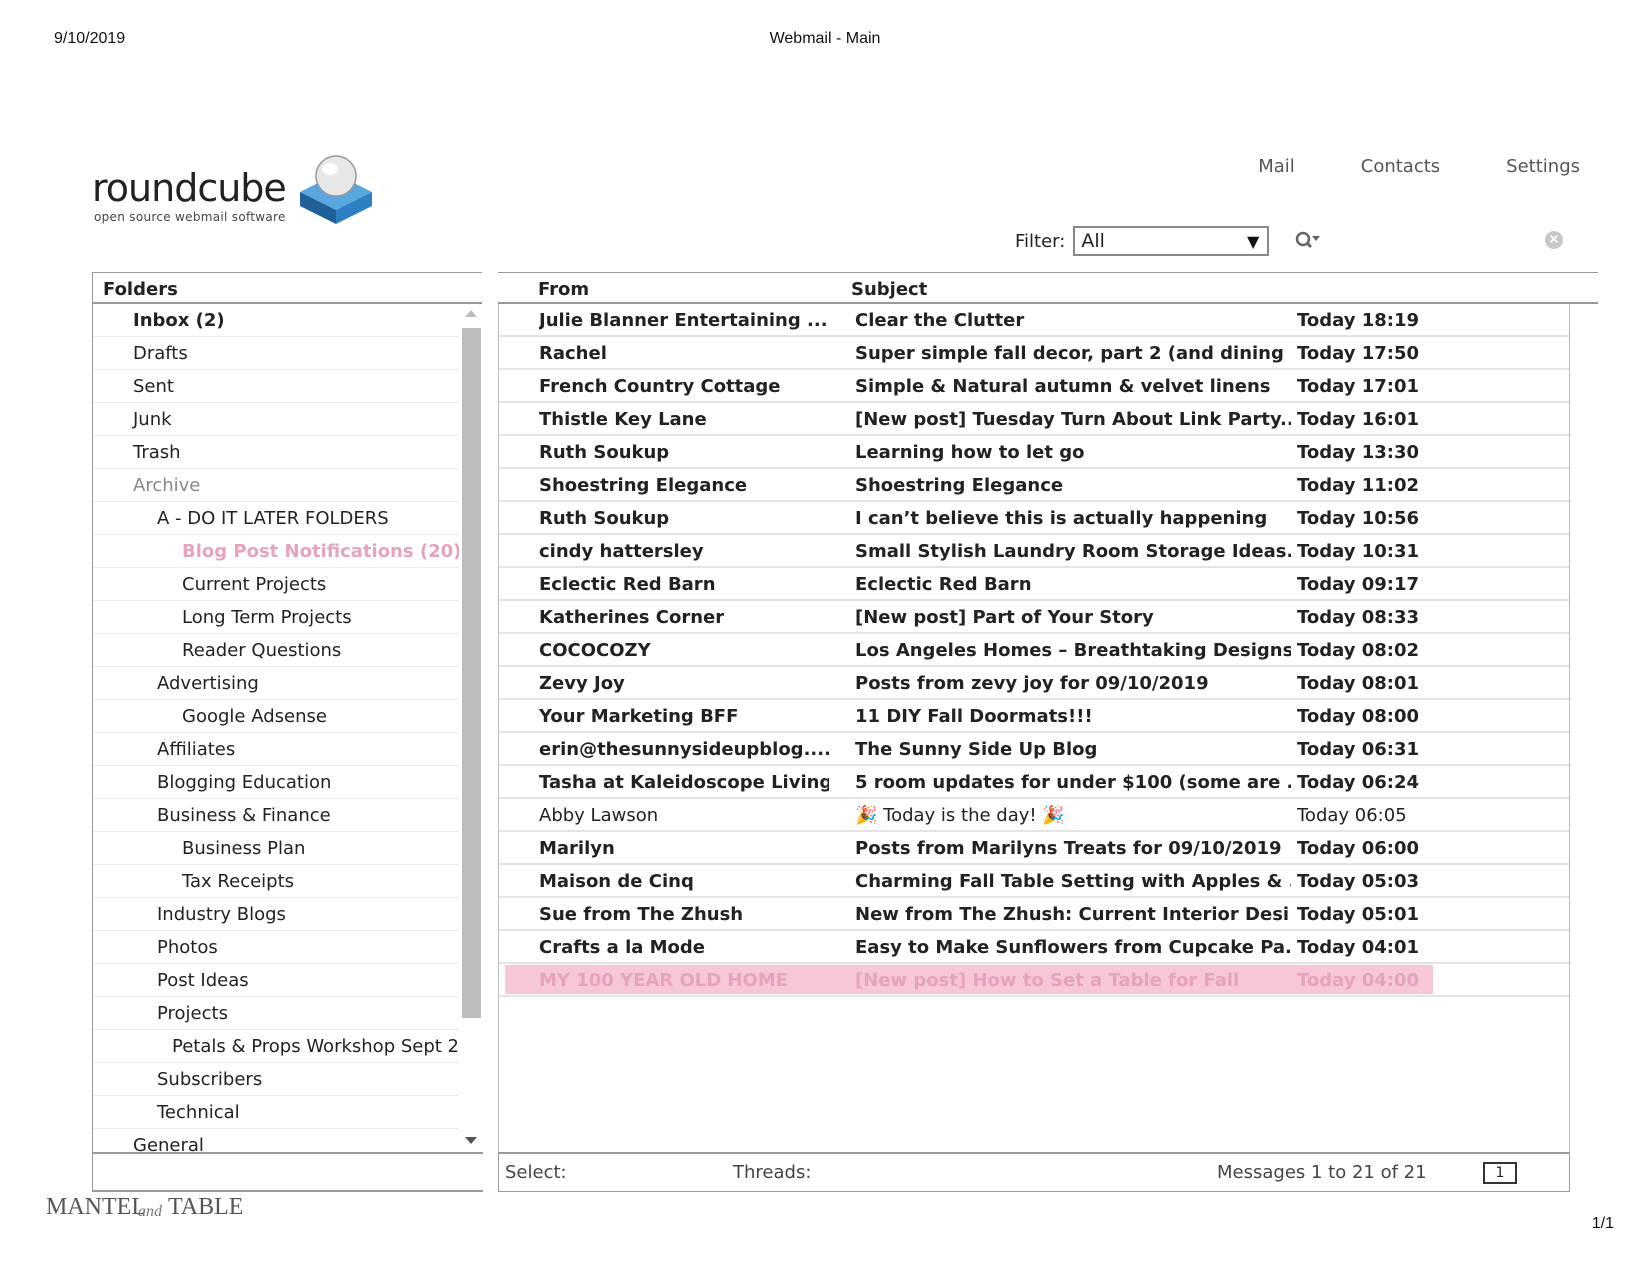 This screenshot has height=1275, width=1650. Describe the element at coordinates (1358, 320) in the screenshot. I see `message-date: Today 18:19` at that location.